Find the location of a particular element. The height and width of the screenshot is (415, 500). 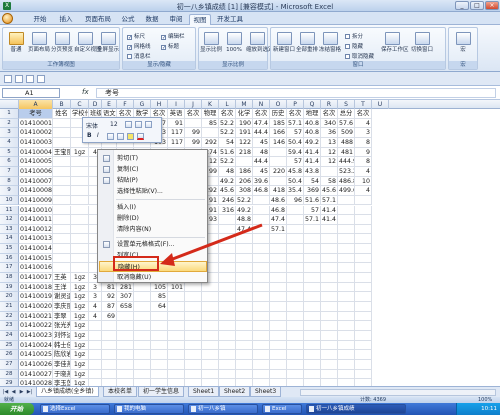

row-header: 2 is located at coordinates (9, 123).